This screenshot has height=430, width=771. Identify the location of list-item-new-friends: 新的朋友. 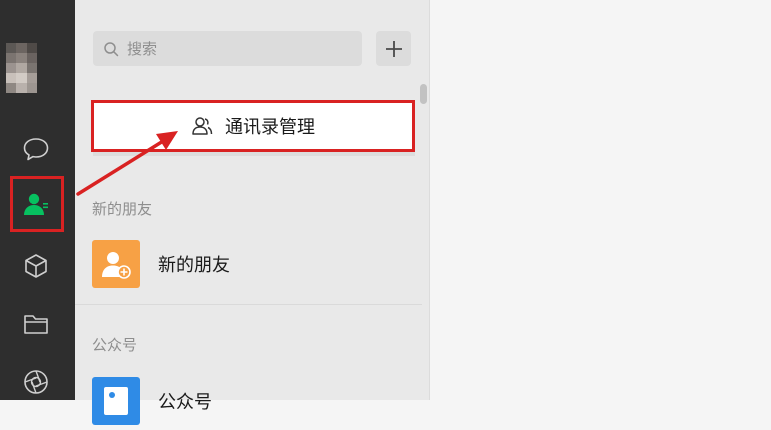
(248, 264).